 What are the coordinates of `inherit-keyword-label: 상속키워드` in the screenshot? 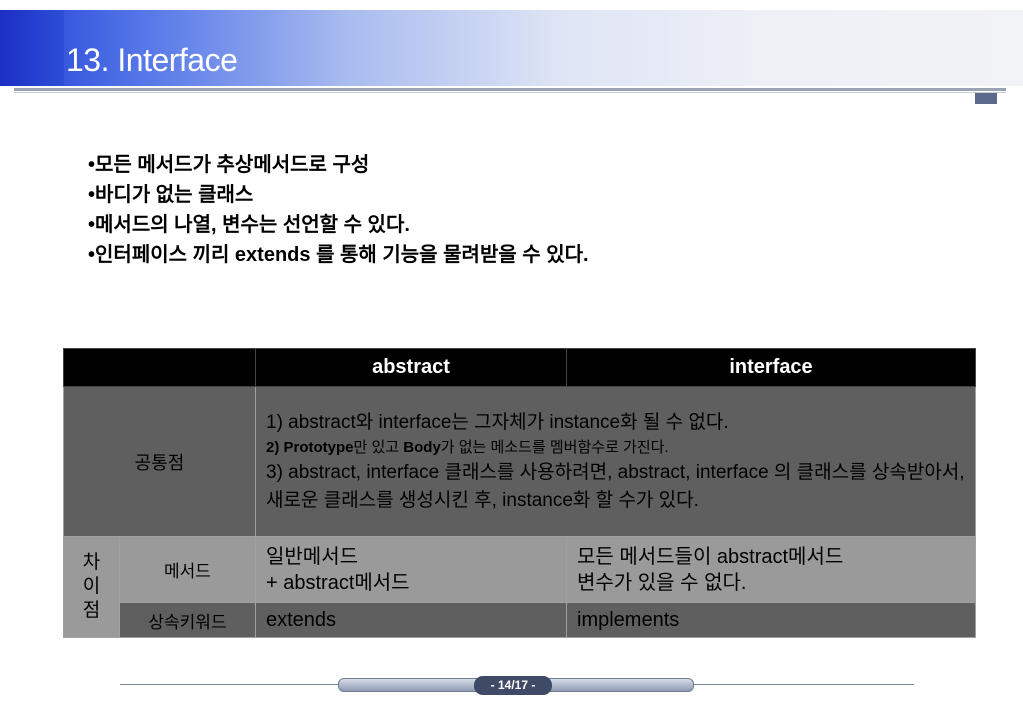 It's located at (187, 620).